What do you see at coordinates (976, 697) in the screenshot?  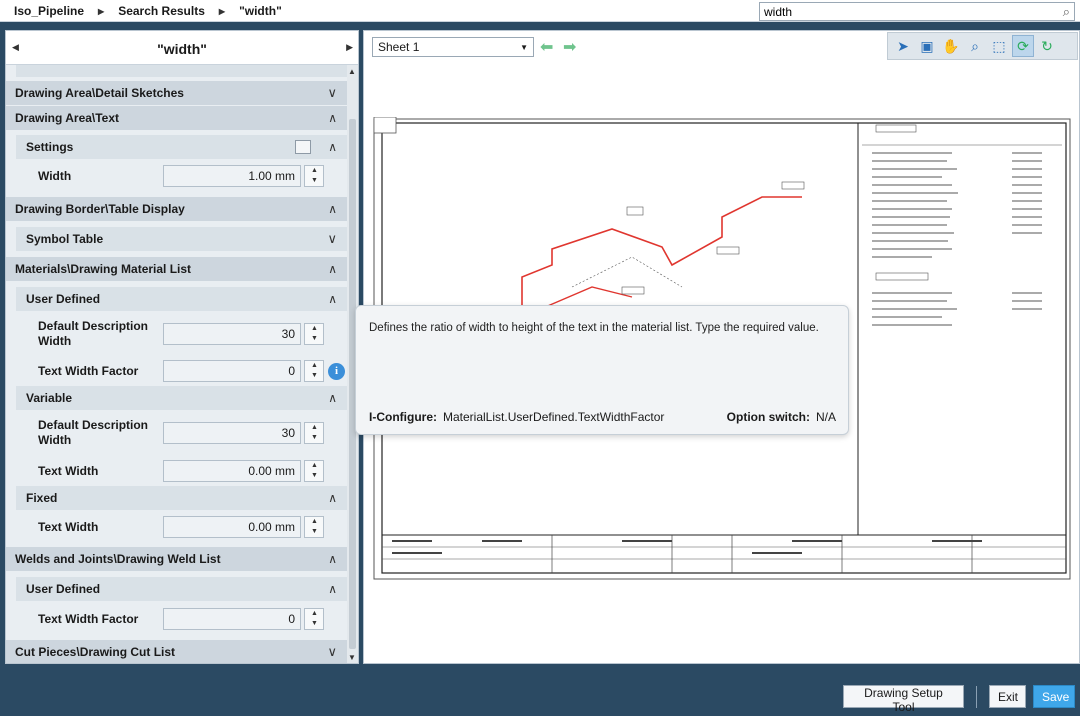 I see `footer-divider` at bounding box center [976, 697].